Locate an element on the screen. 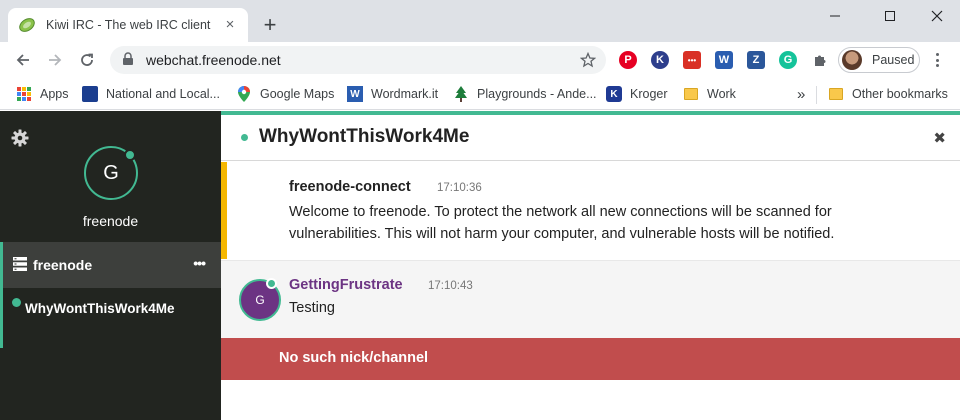 The height and width of the screenshot is (420, 960). profile-button: Paused is located at coordinates (879, 60).